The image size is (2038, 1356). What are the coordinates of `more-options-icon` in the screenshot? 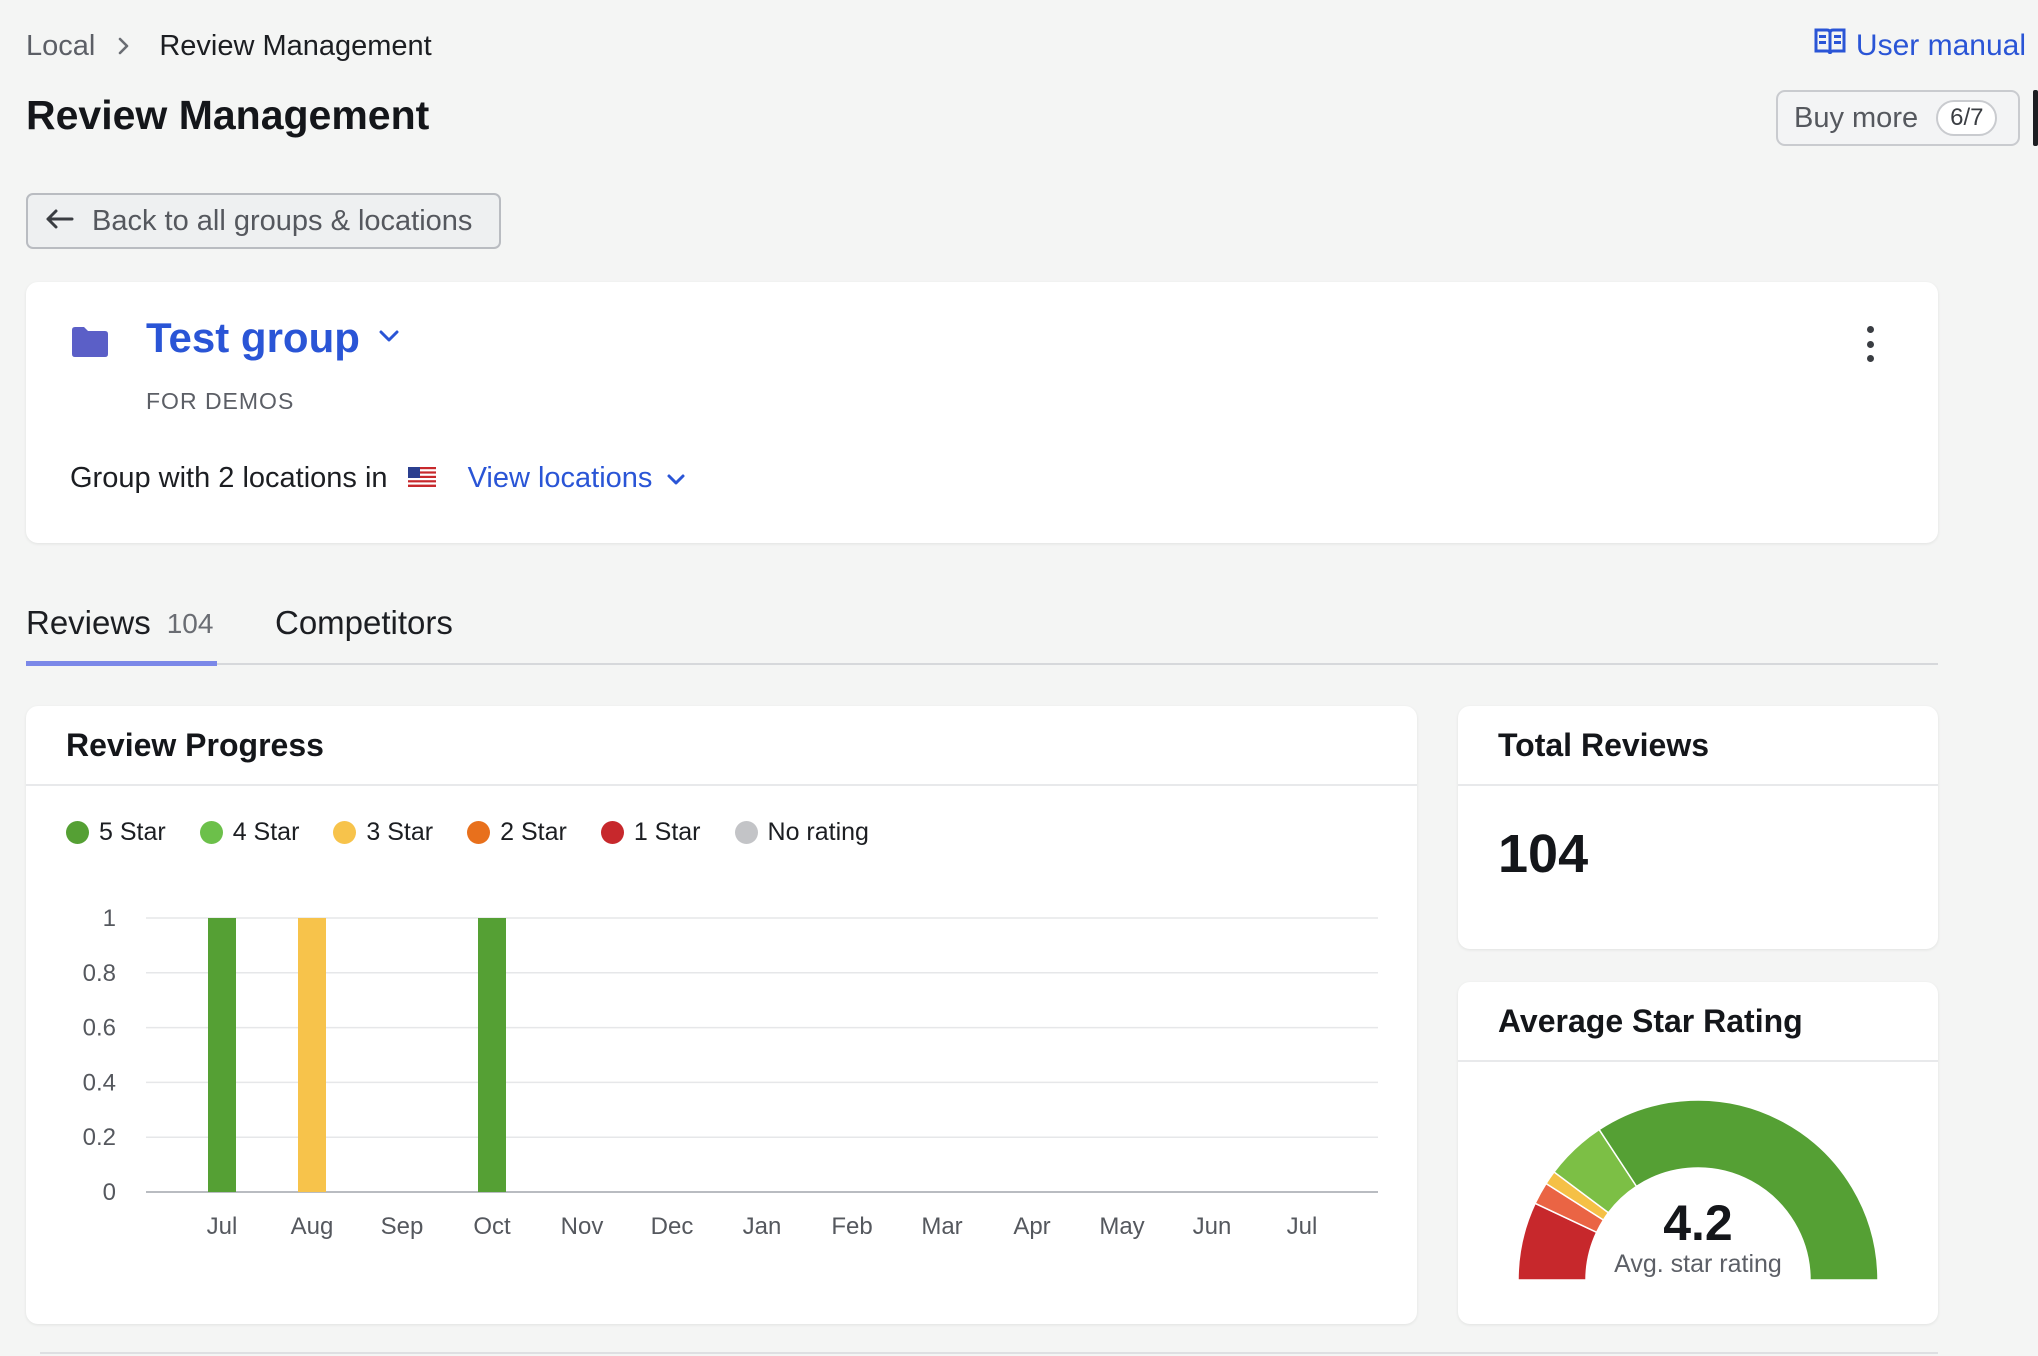 It's located at (1870, 344).